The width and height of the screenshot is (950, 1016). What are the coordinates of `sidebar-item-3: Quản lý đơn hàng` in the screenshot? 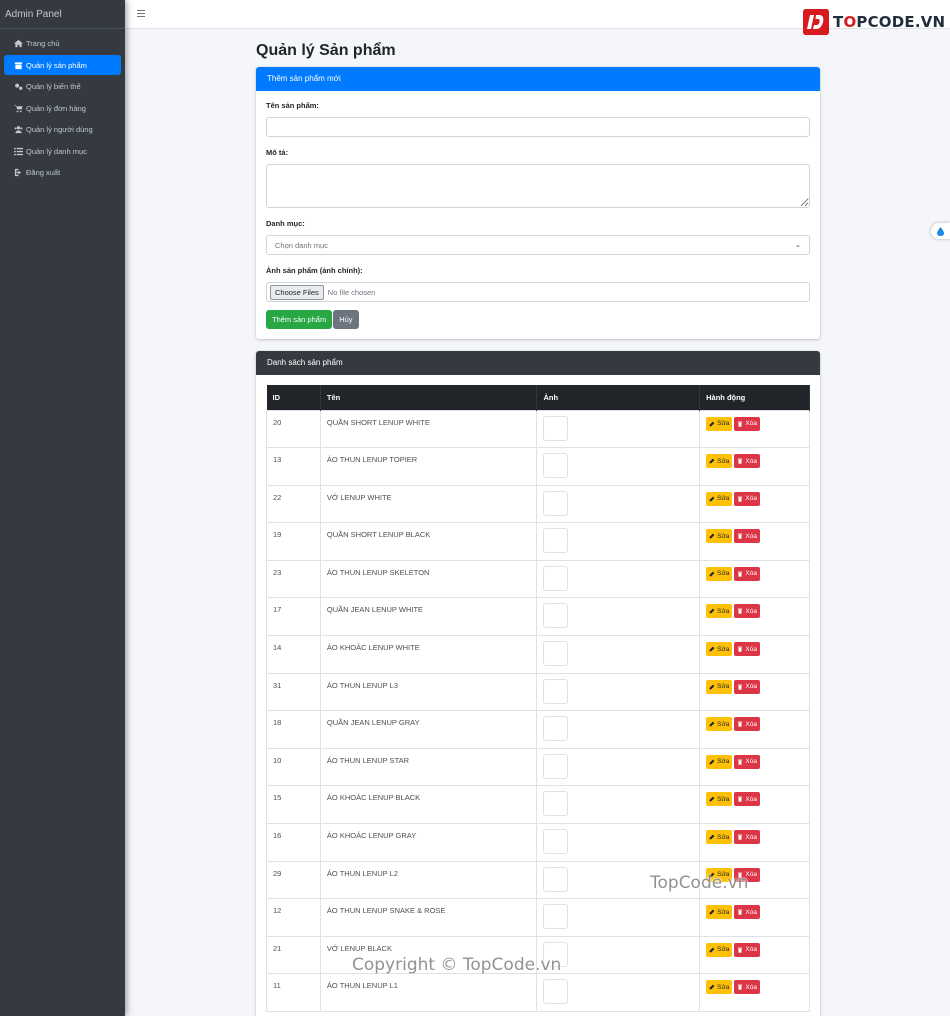 It's located at (62, 108).